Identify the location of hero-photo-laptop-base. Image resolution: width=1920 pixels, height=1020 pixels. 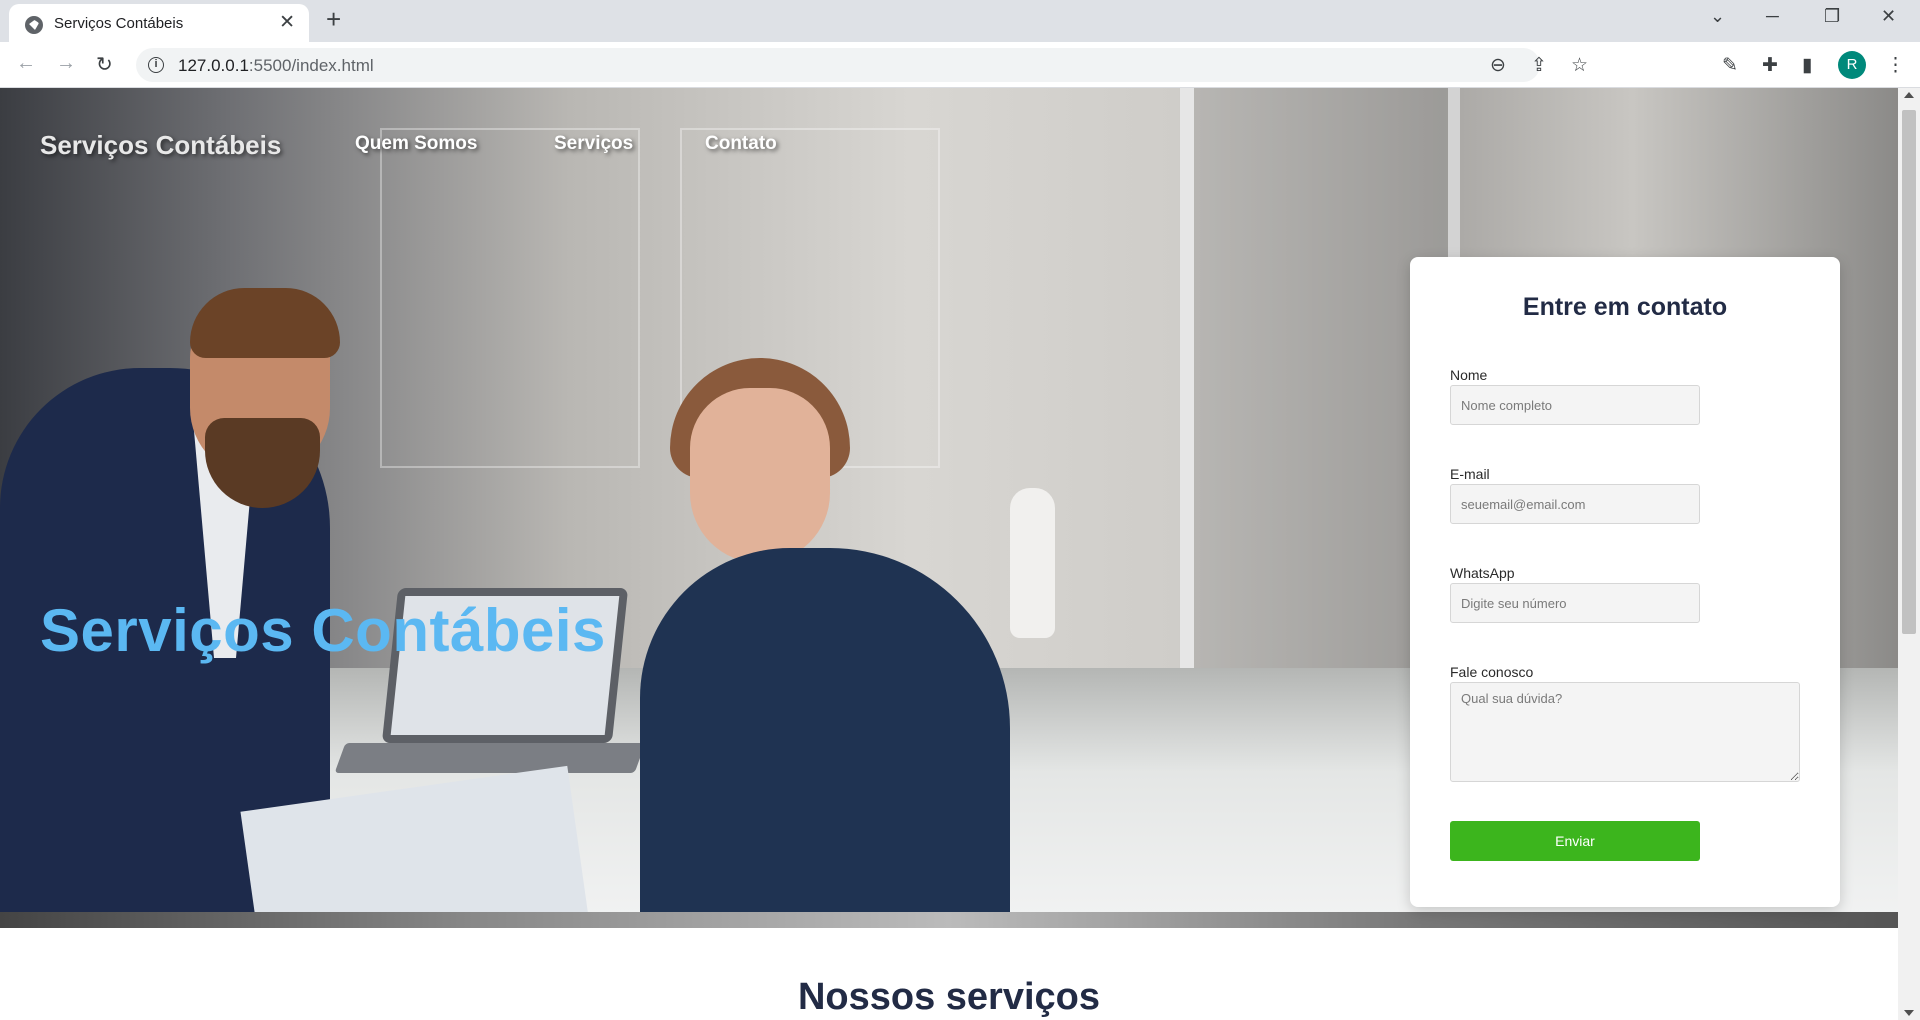
(490, 758).